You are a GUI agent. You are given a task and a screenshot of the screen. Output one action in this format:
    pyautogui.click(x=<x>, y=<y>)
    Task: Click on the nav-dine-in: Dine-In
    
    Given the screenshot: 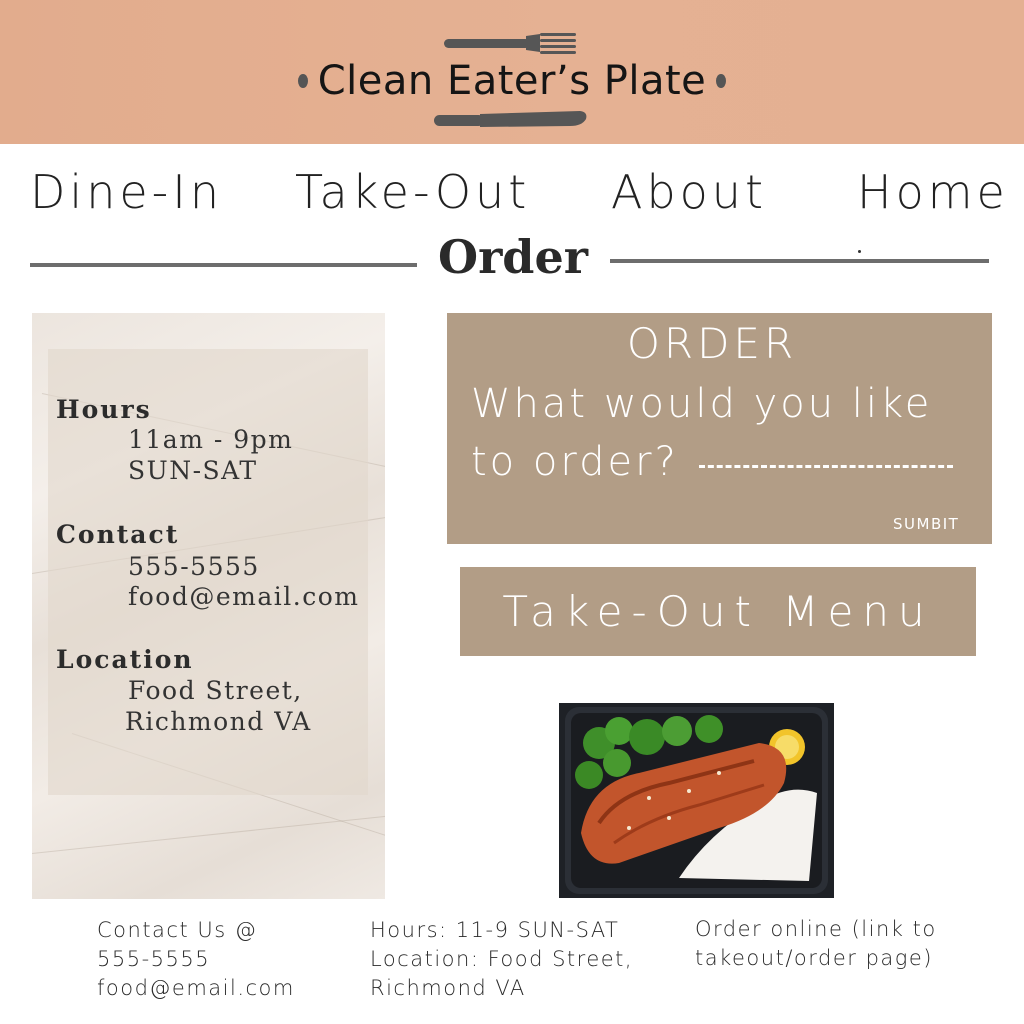 What is the action you would take?
    pyautogui.click(x=126, y=192)
    